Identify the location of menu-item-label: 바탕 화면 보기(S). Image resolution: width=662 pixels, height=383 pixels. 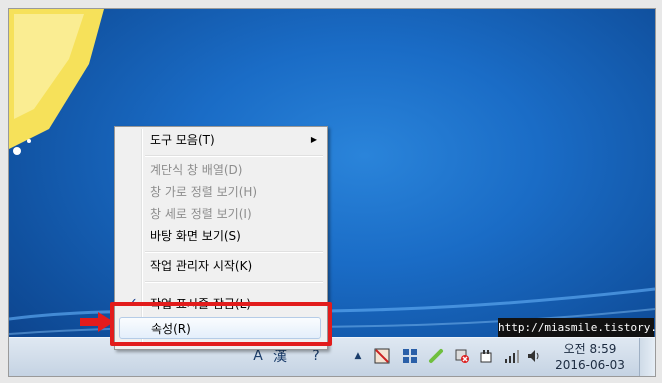
(195, 236).